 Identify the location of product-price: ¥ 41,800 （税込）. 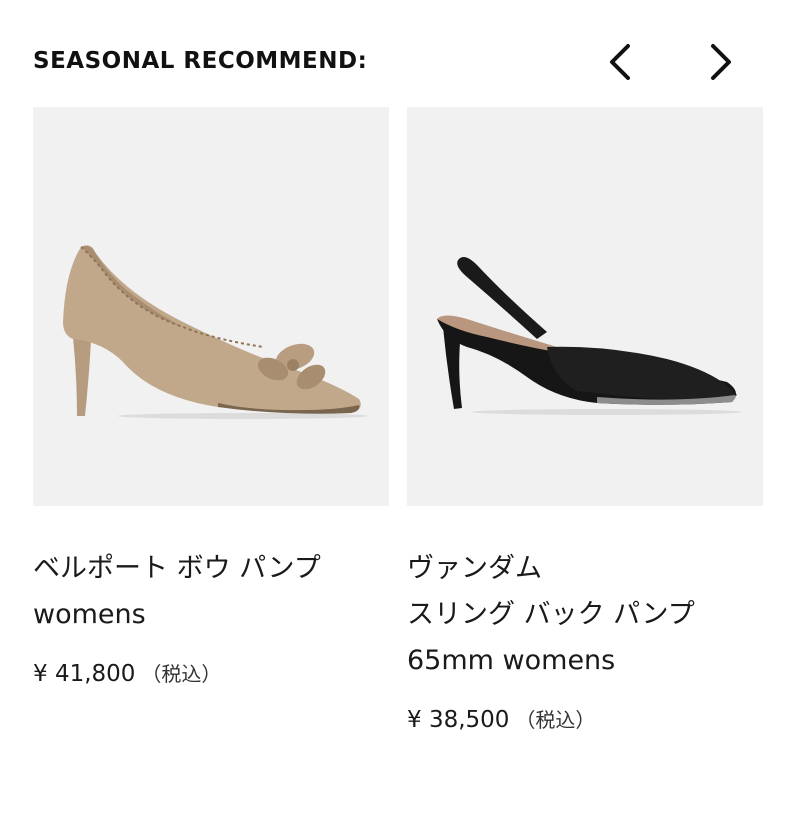
(211, 672).